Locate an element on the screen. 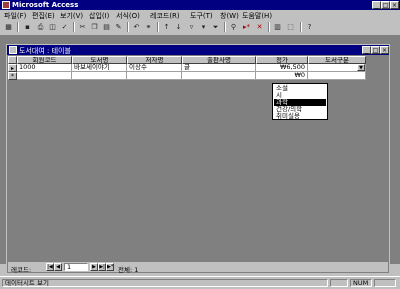 This screenshot has width=400, height=289. doc-close-icon: × is located at coordinates (384, 50).